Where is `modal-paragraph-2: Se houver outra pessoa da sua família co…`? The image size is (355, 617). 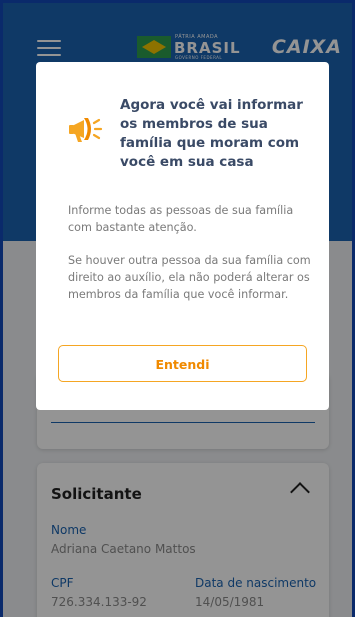
modal-paragraph-2: Se houver outra pessoa da sua família co… is located at coordinates (189, 277).